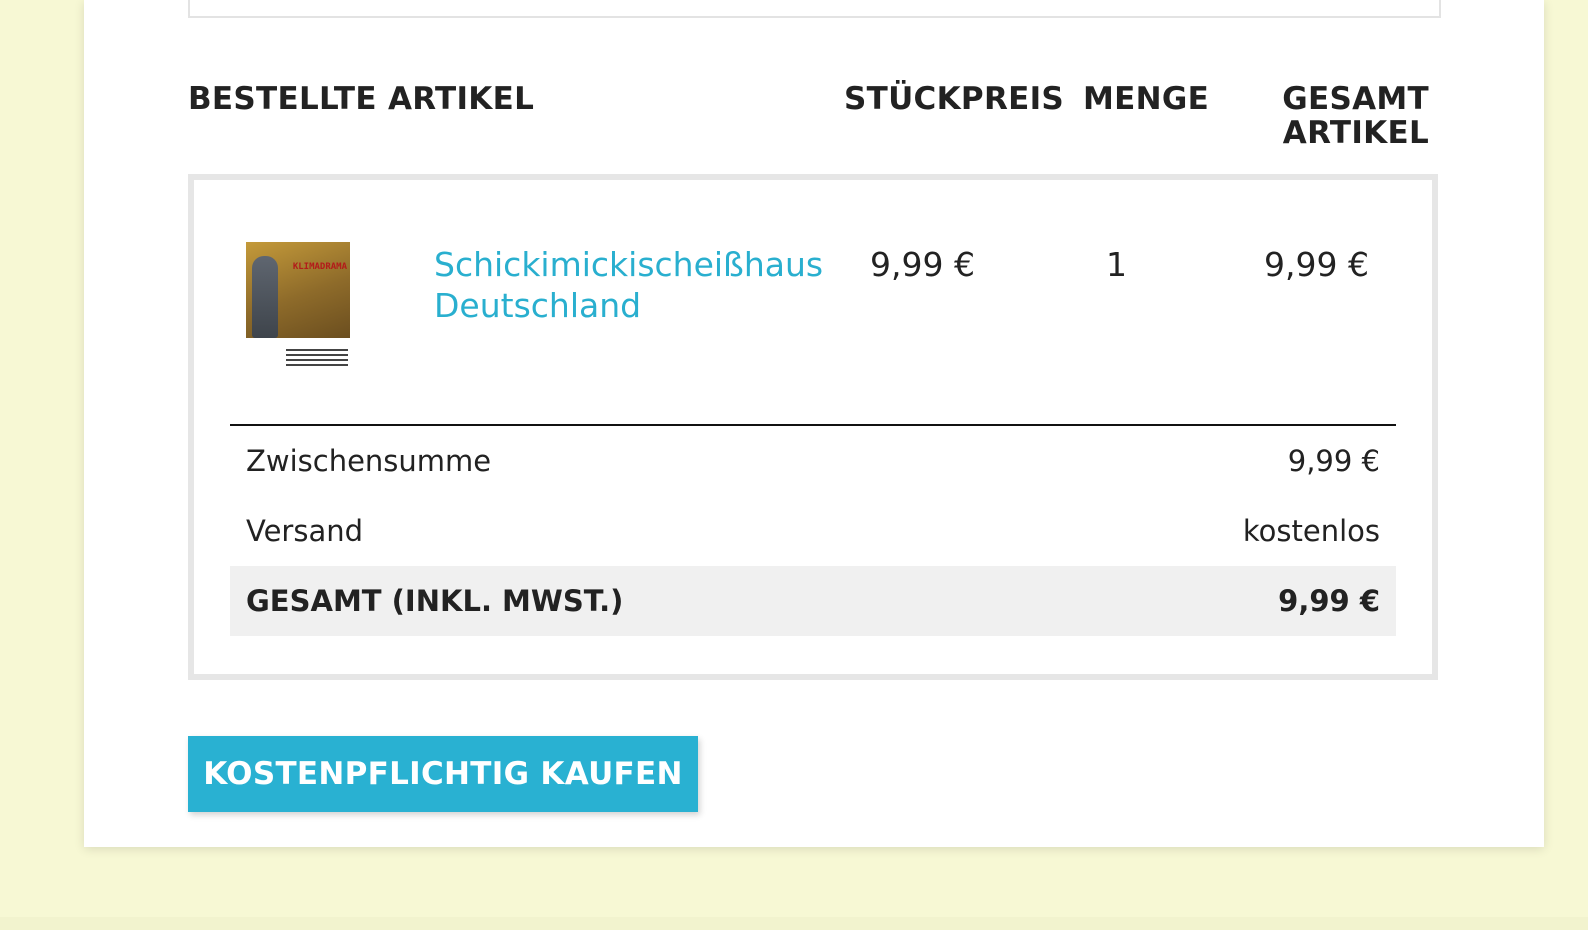 The width and height of the screenshot is (1588, 930). What do you see at coordinates (813, 461) in the screenshot?
I see `subtotal-row: Zwischensumme 9,99 €` at bounding box center [813, 461].